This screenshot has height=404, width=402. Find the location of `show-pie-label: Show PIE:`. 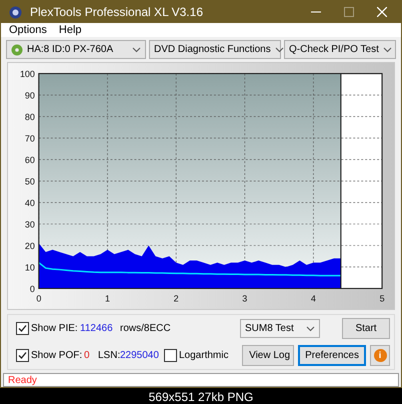

show-pie-label: Show PIE: is located at coordinates (54, 329).